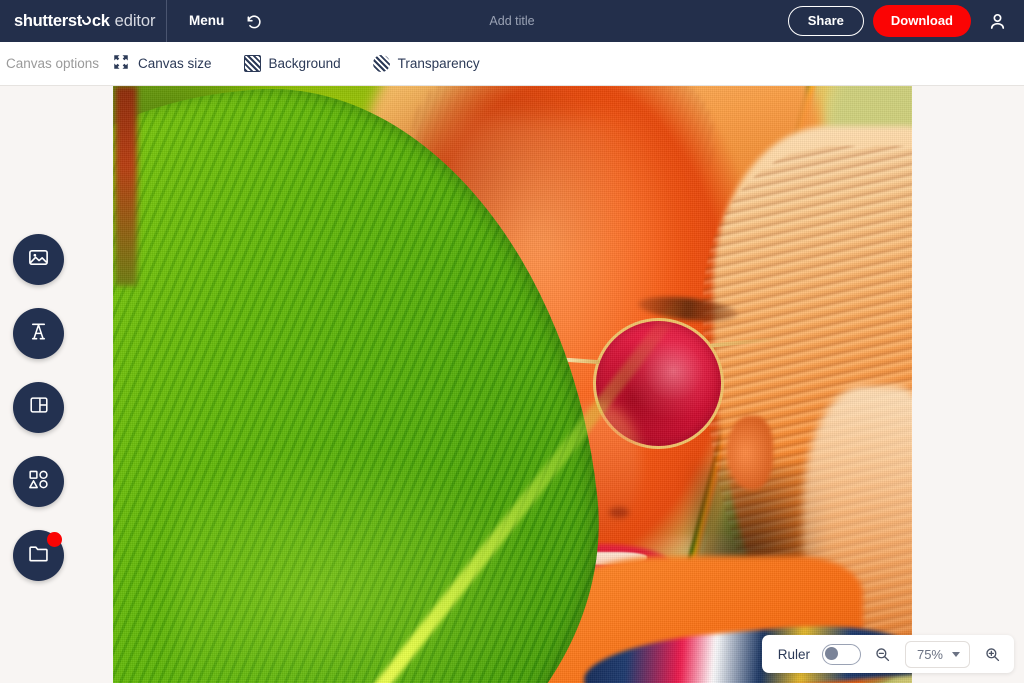  I want to click on ruler-toggle-knob, so click(832, 653).